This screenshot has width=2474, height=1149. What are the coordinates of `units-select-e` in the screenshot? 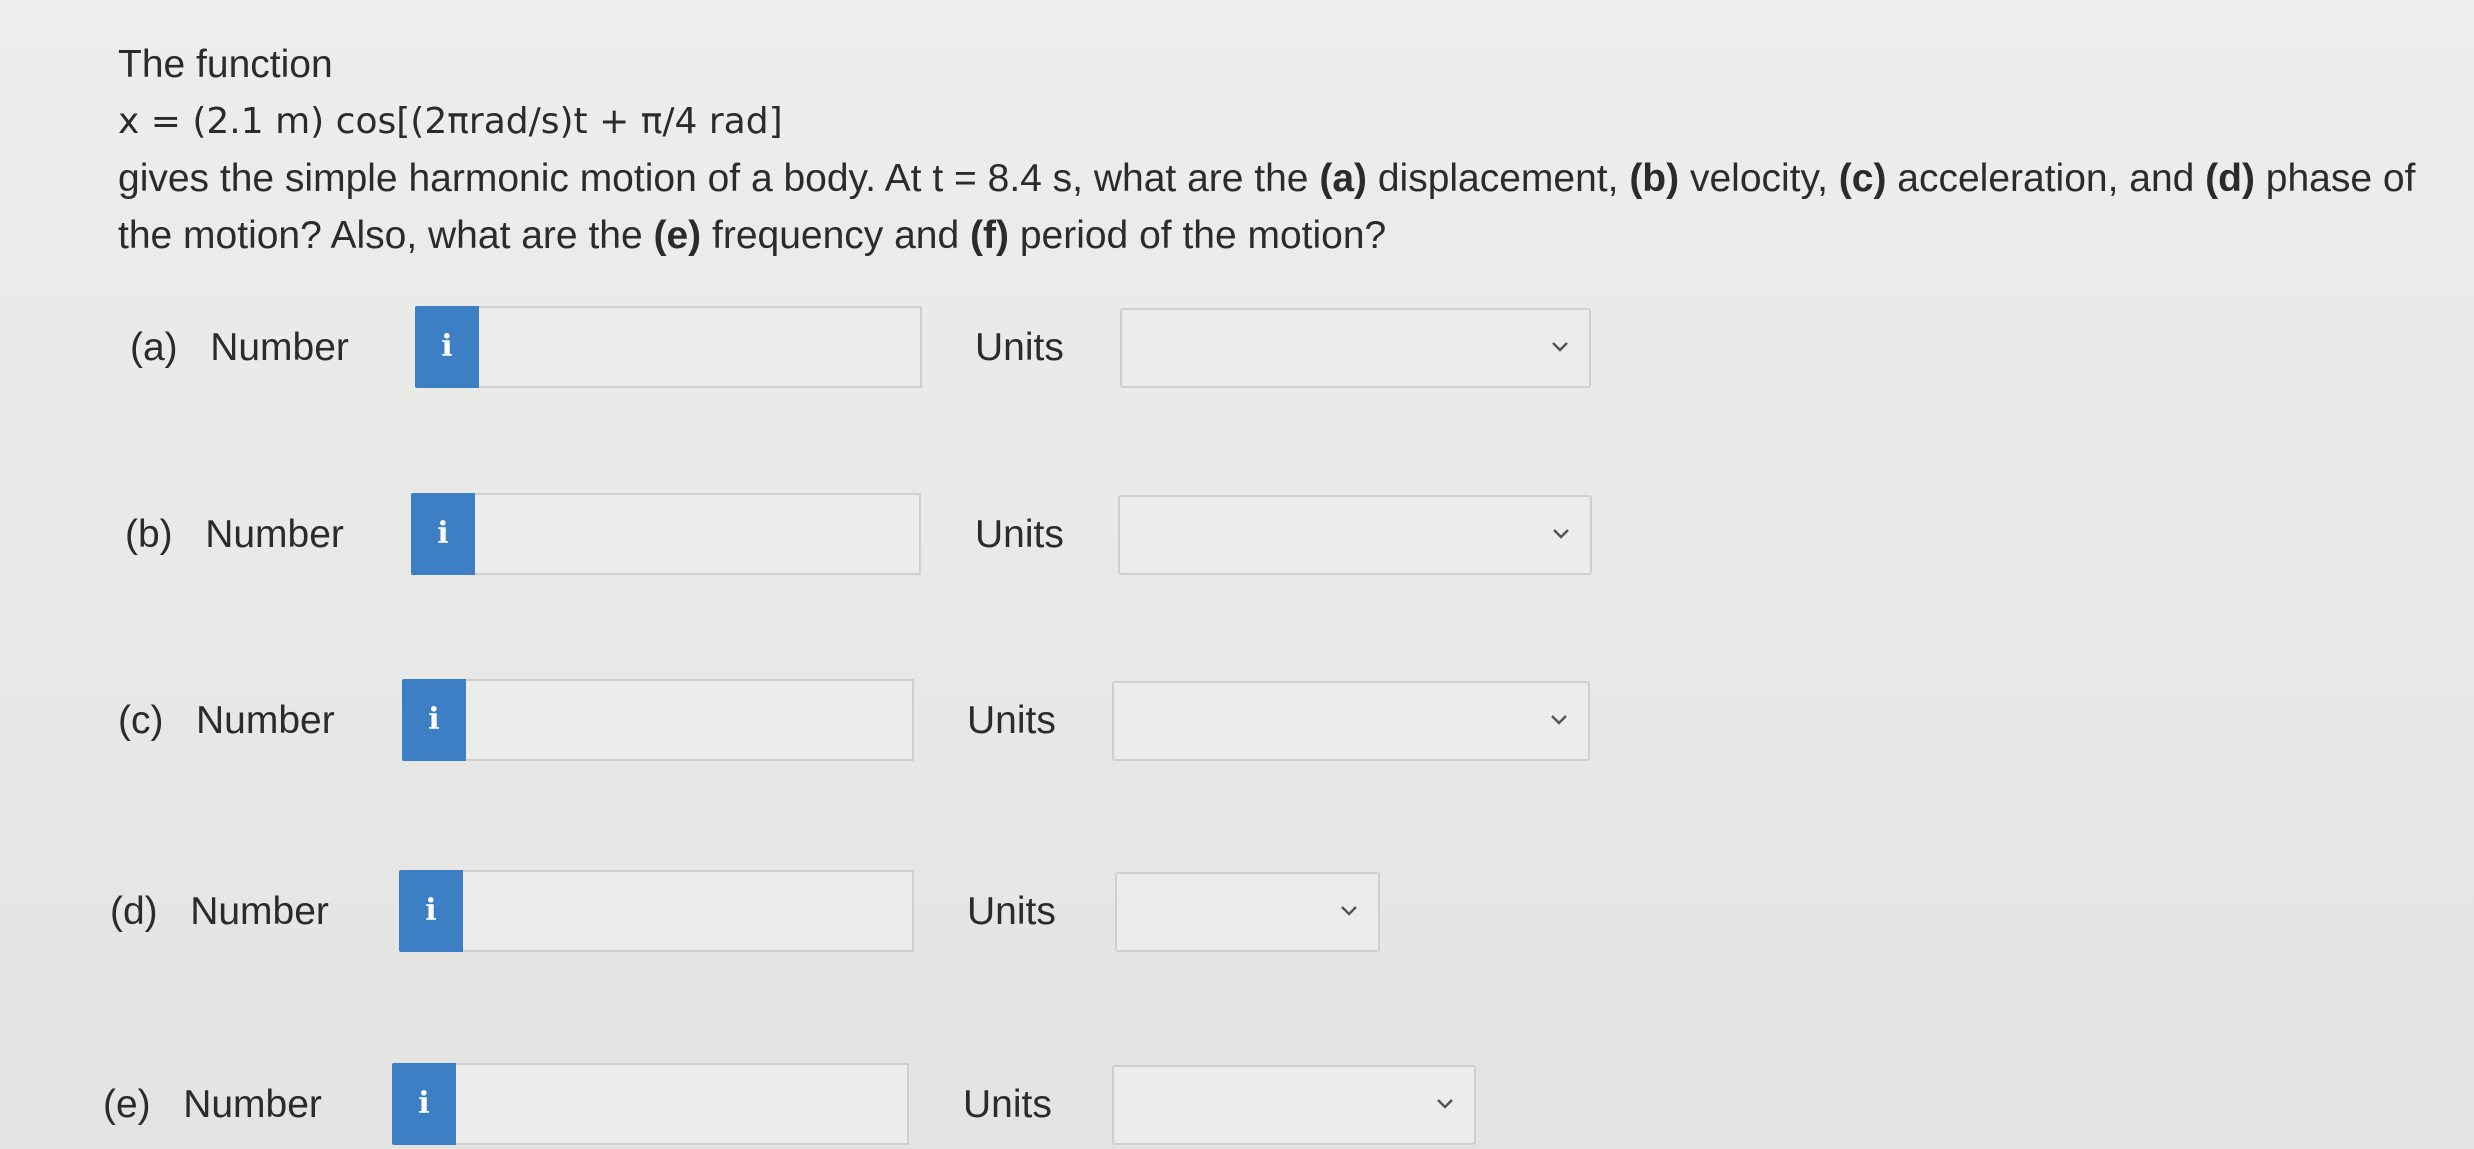 It's located at (1294, 1105).